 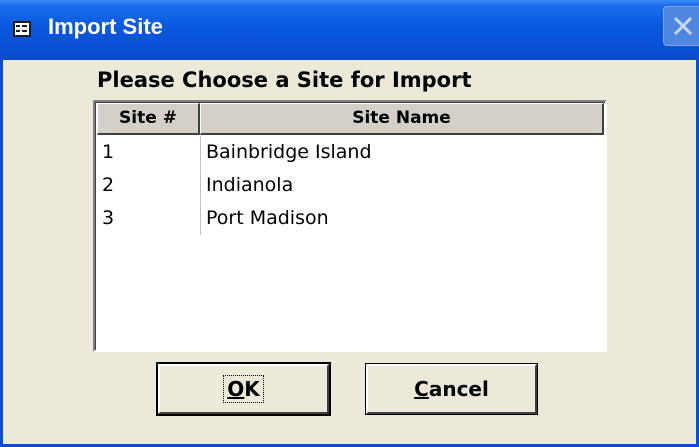 What do you see at coordinates (284, 80) in the screenshot?
I see `prompt-label: Please Choose a Site for Import` at bounding box center [284, 80].